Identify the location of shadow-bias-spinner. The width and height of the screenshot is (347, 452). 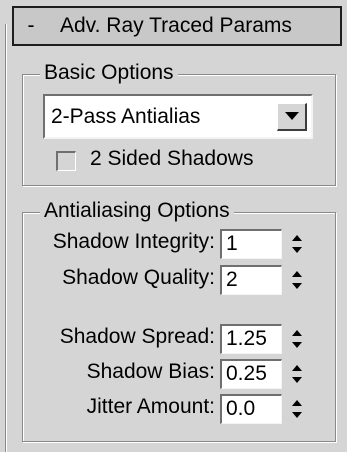
(297, 374).